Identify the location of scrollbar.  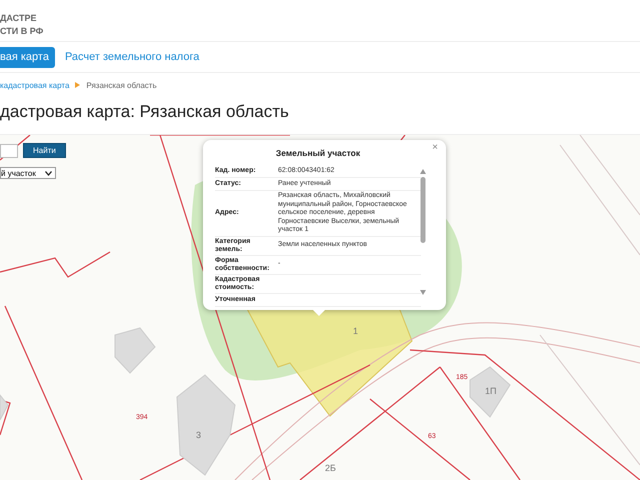
(423, 232).